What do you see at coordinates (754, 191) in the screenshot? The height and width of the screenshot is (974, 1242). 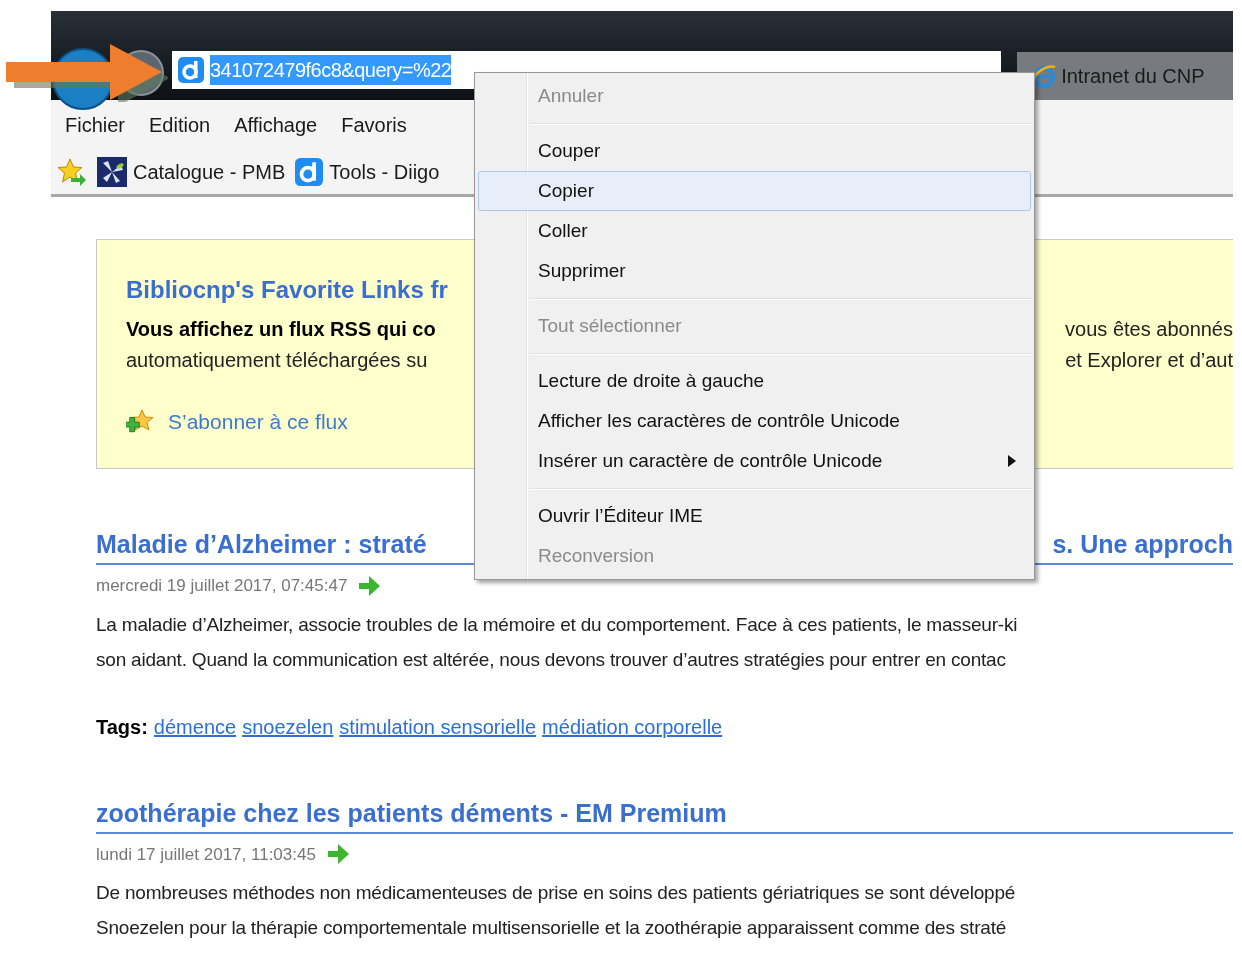 I see `menu-item: Copier` at bounding box center [754, 191].